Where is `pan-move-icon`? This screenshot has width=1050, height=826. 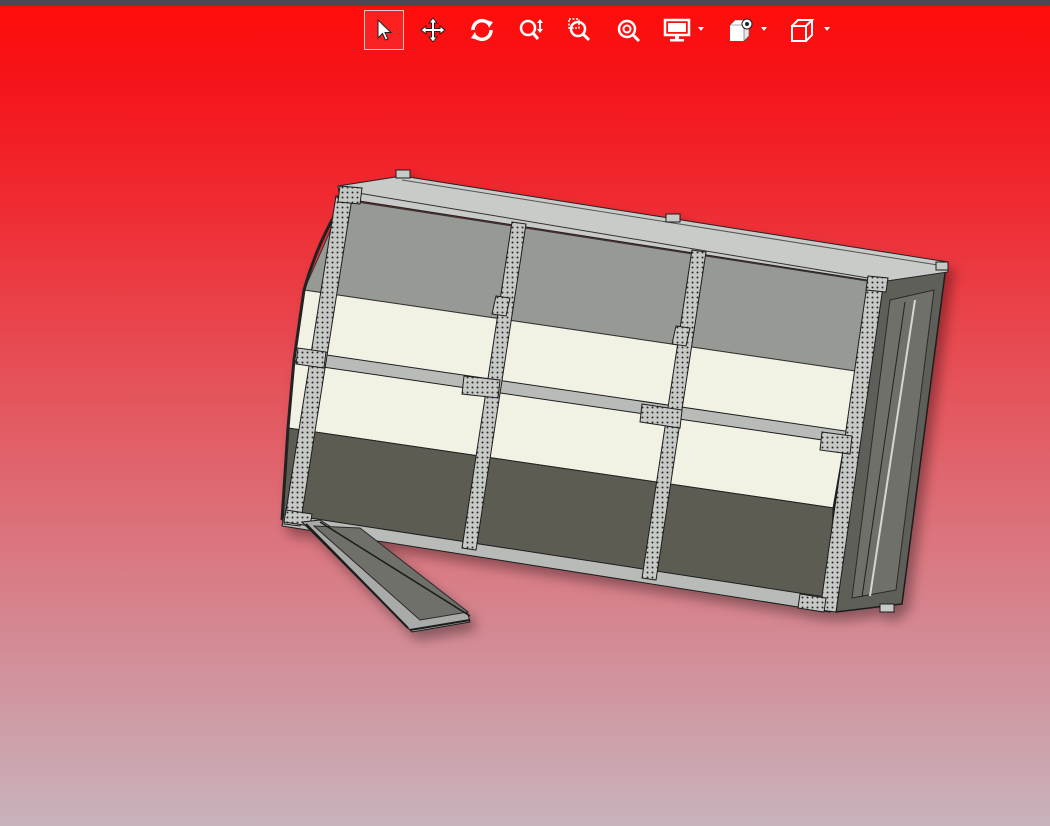 pan-move-icon is located at coordinates (433, 30).